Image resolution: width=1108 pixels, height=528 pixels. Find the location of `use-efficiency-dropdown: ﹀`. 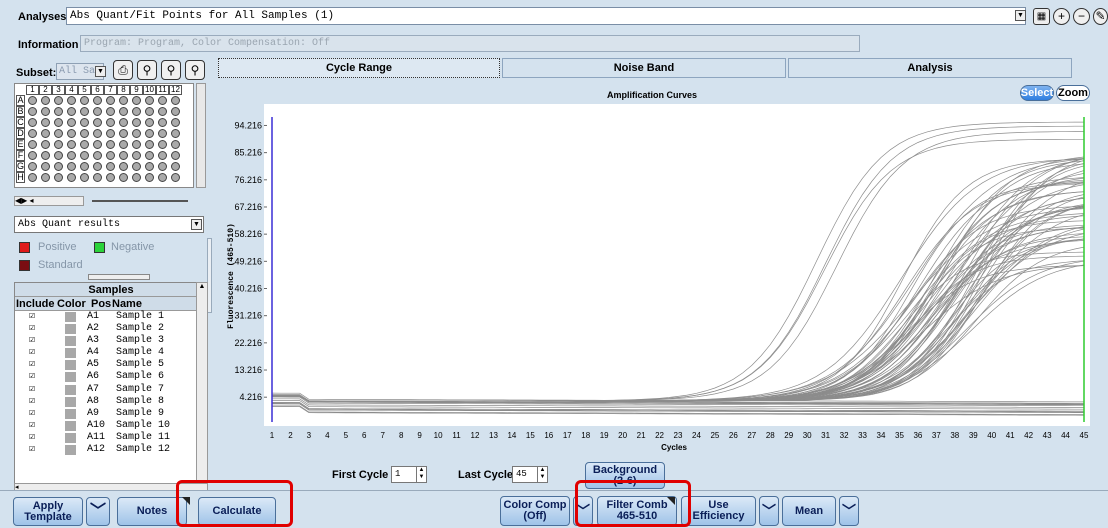

use-efficiency-dropdown: ﹀ is located at coordinates (769, 511).